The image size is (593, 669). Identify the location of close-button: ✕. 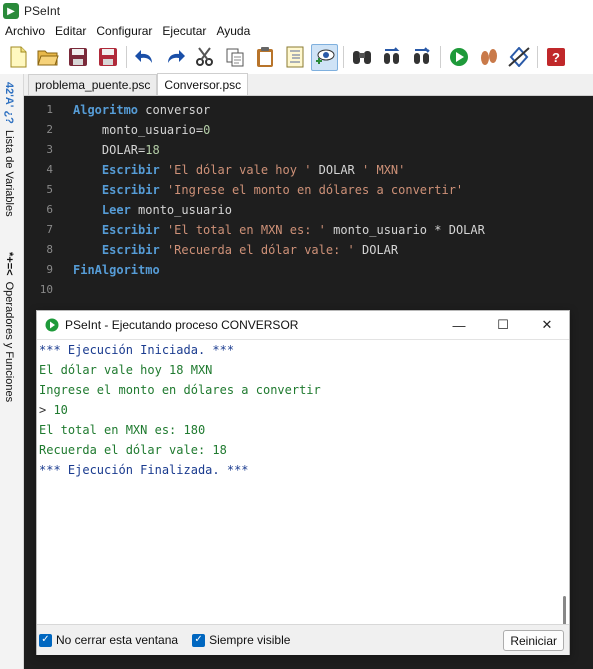
(547, 325).